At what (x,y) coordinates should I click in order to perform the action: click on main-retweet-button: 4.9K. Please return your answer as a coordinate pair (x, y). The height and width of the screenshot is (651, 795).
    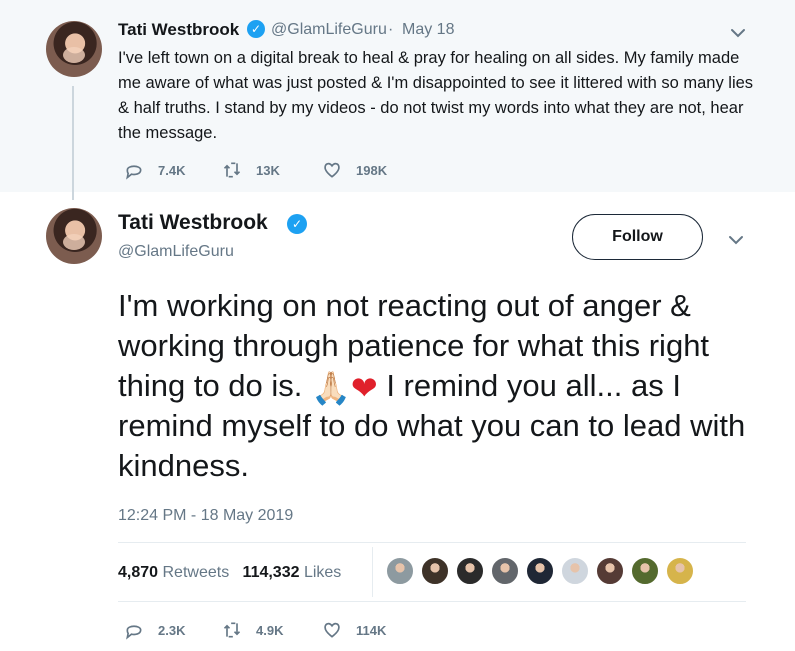
    Looking at the image, I should click on (252, 630).